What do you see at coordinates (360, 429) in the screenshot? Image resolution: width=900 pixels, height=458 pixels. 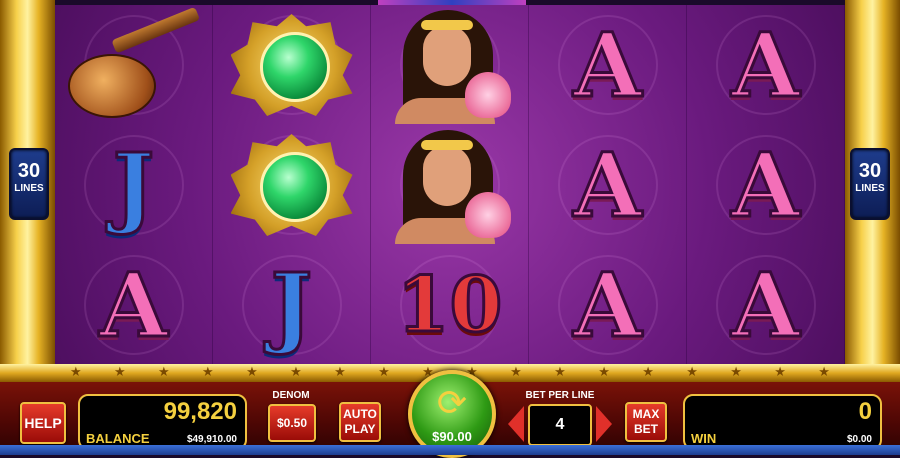 I see `autoplay-label-2: PLAY` at bounding box center [360, 429].